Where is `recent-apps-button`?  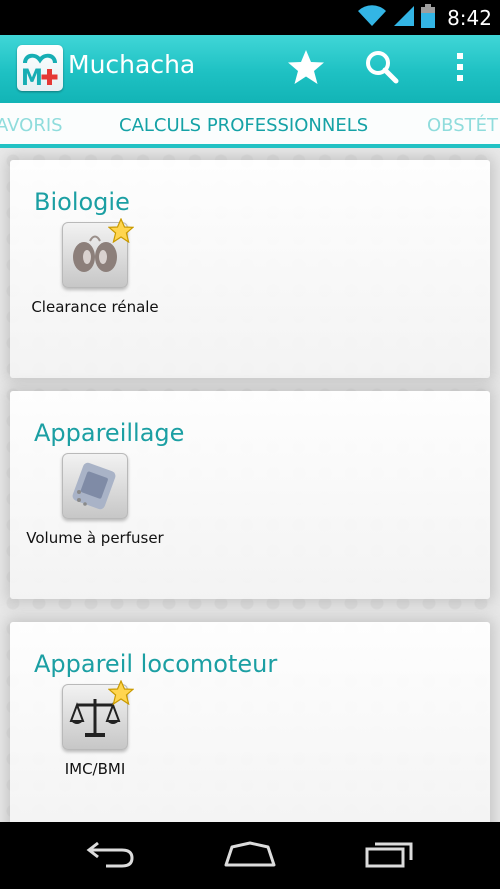 recent-apps-button is located at coordinates (390, 856).